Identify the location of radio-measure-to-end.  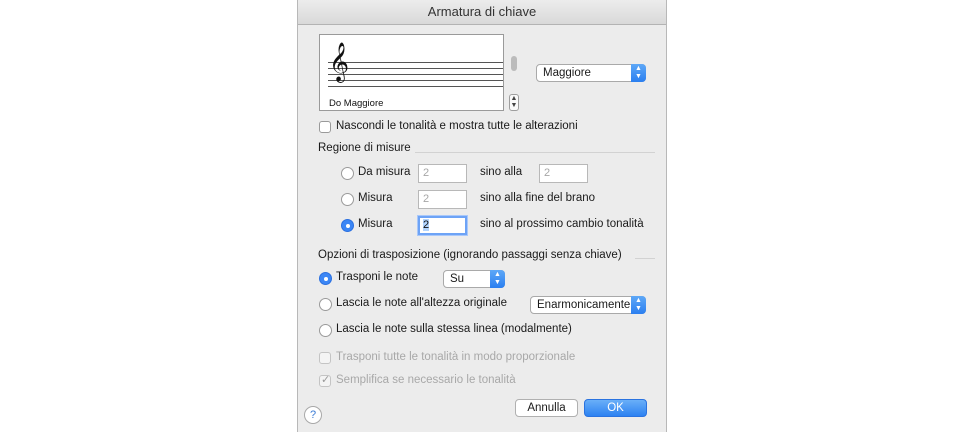
(347, 199).